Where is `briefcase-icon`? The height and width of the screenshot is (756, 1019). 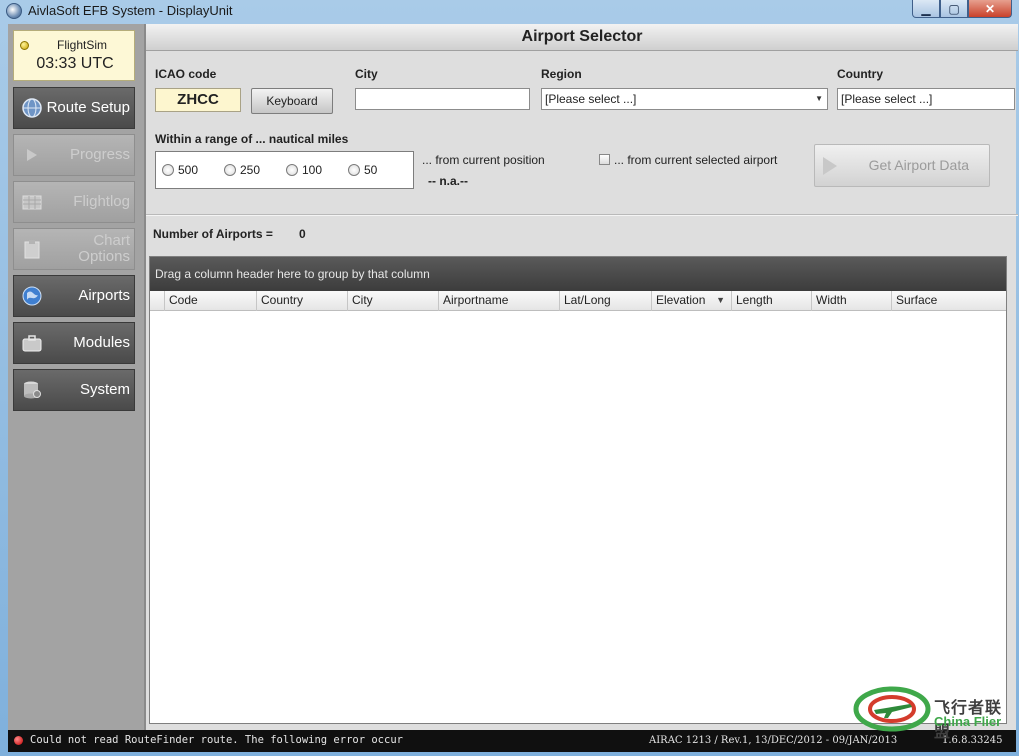
briefcase-icon is located at coordinates (32, 343).